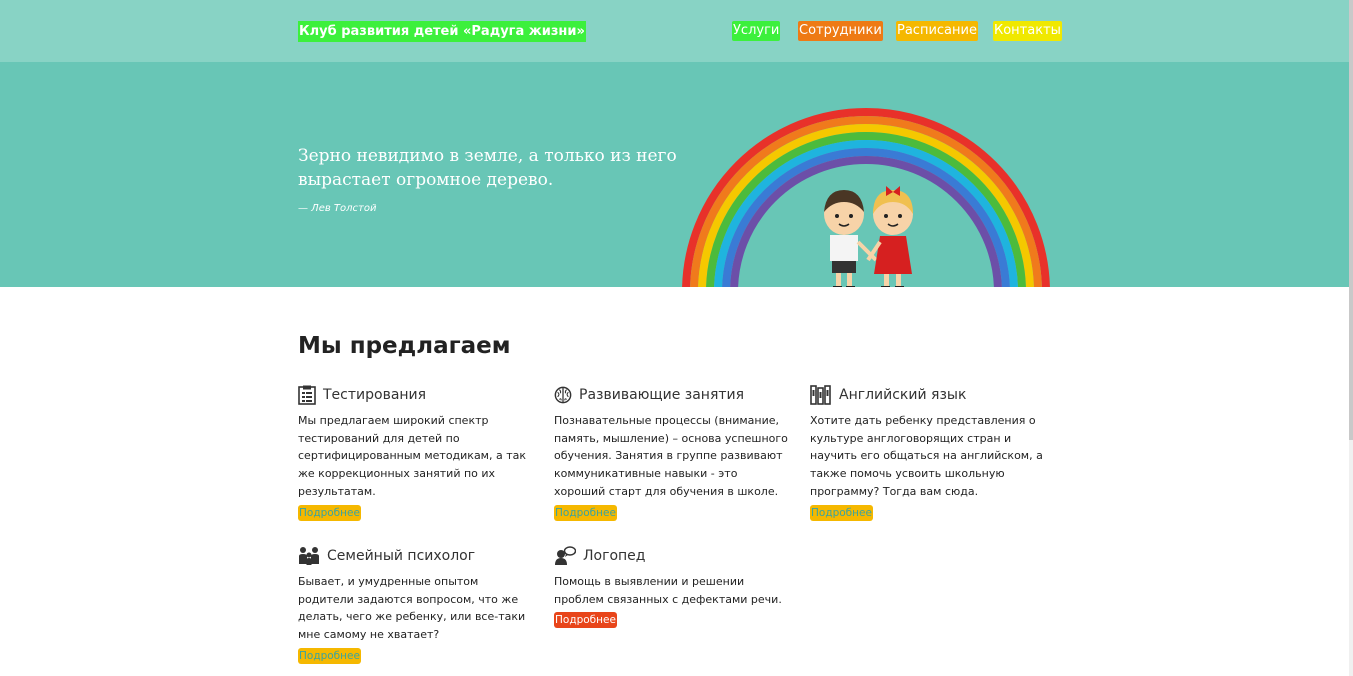 This screenshot has width=1353, height=676. Describe the element at coordinates (1351, 220) in the screenshot. I see `page-scrollbar-thumb` at that location.